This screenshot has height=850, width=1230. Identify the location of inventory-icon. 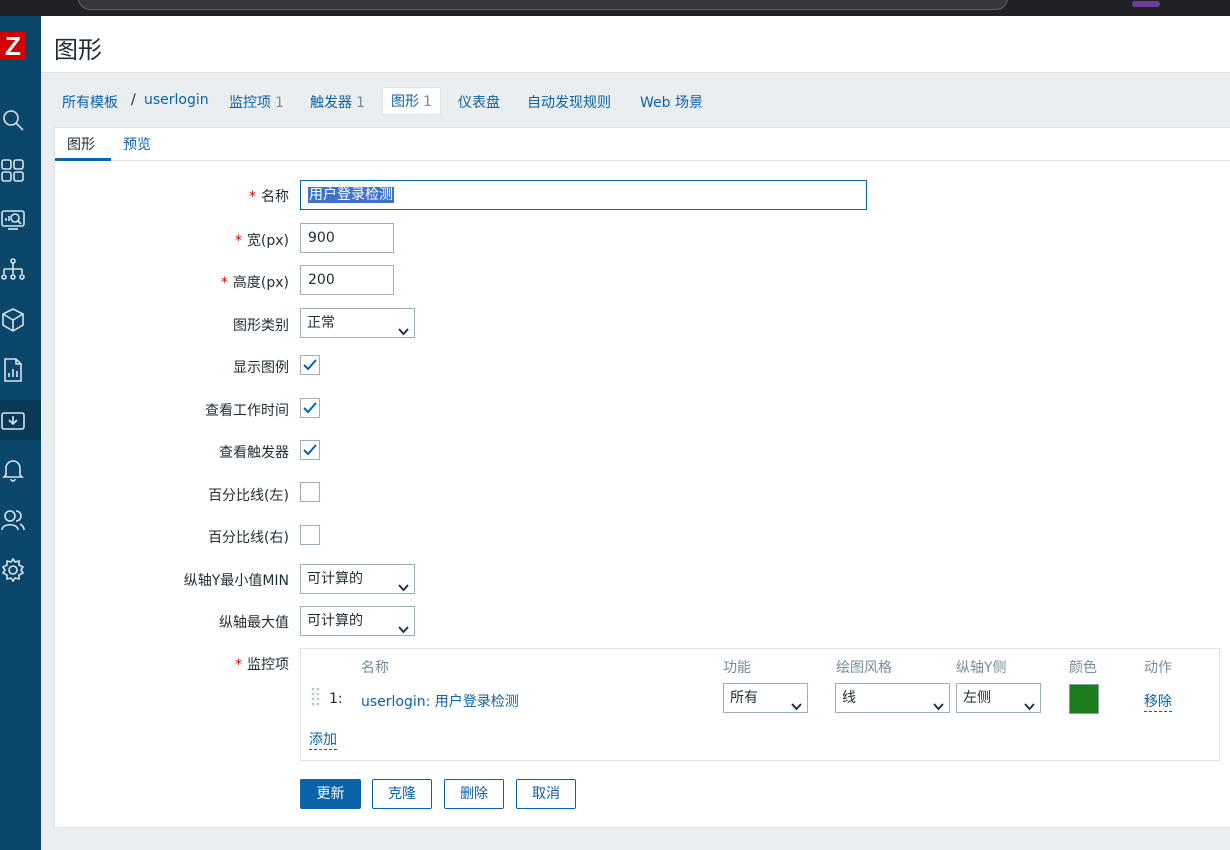
(20, 320).